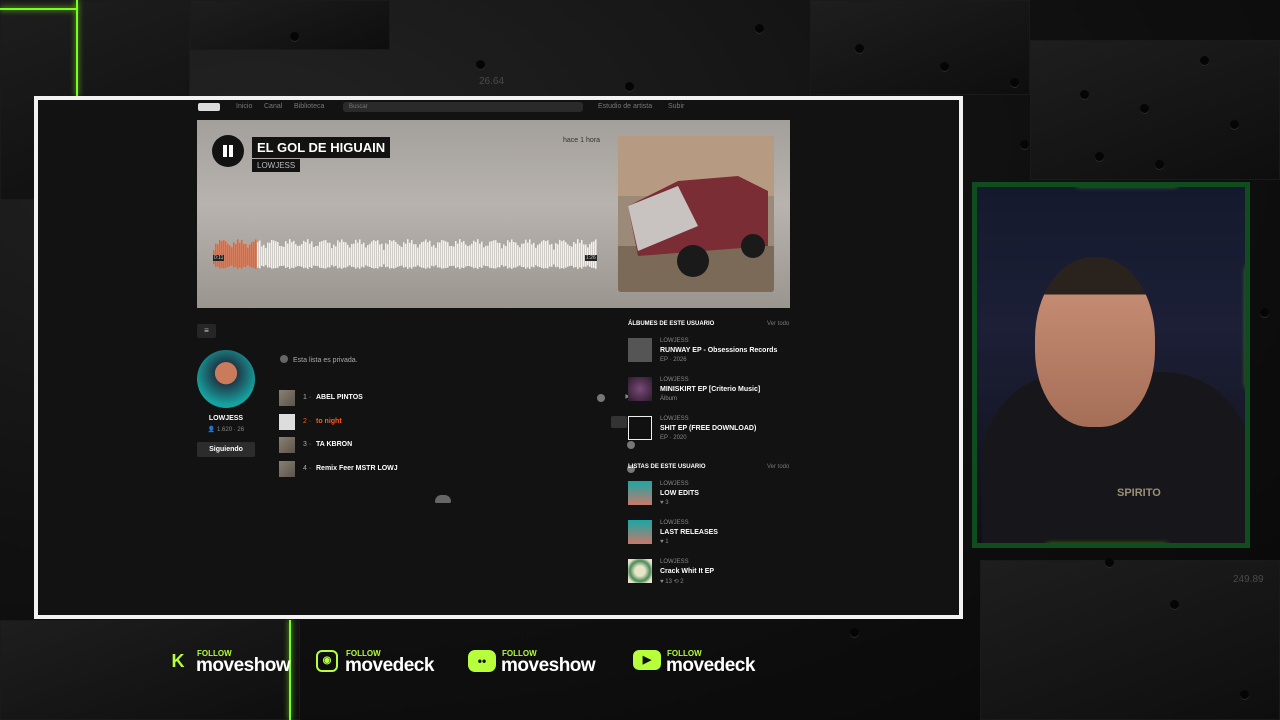  Describe the element at coordinates (226, 379) in the screenshot. I see `avatar` at that location.